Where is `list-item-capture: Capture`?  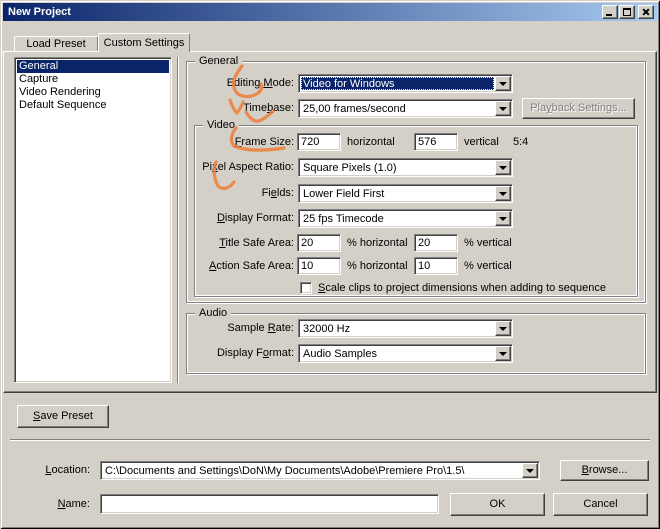
list-item-capture: Capture is located at coordinates (93, 79).